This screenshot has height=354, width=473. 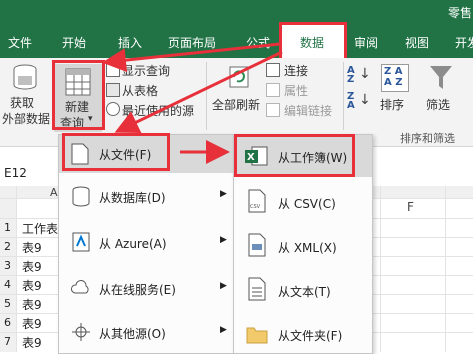 I want to click on arrow-to-new-query, so click(x=191, y=57).